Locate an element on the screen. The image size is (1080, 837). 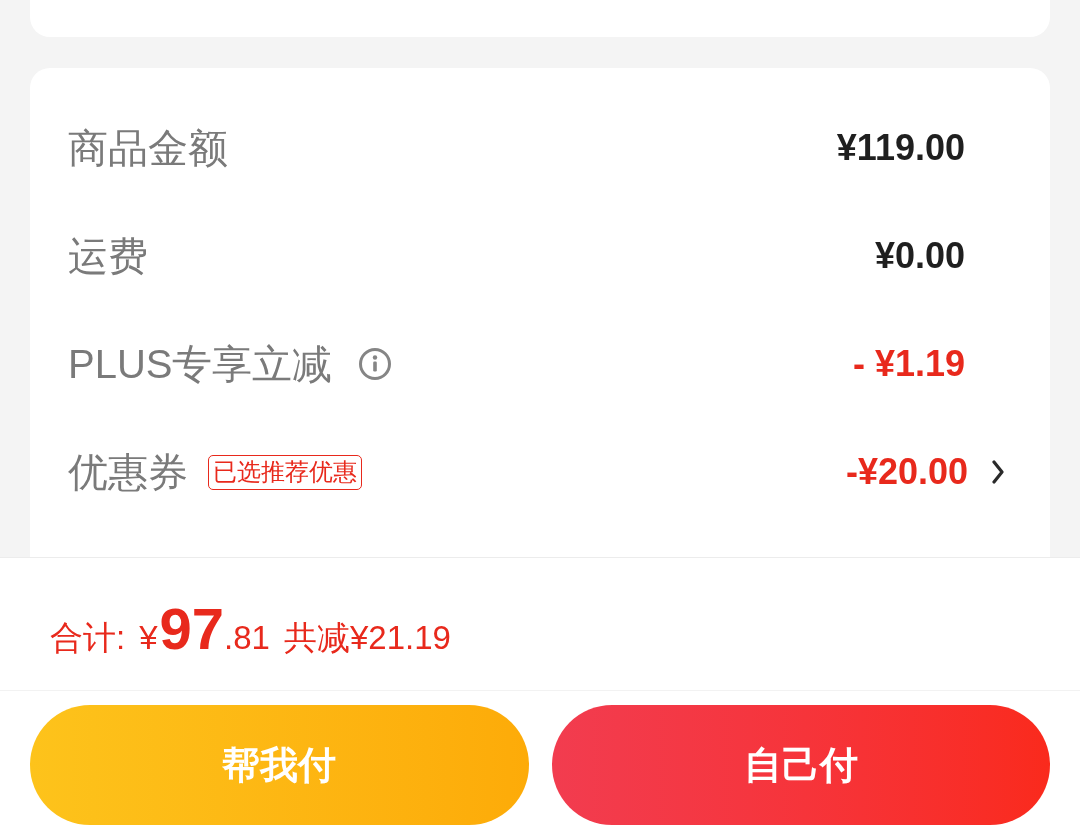
row-label: 优惠券 is located at coordinates (128, 472).